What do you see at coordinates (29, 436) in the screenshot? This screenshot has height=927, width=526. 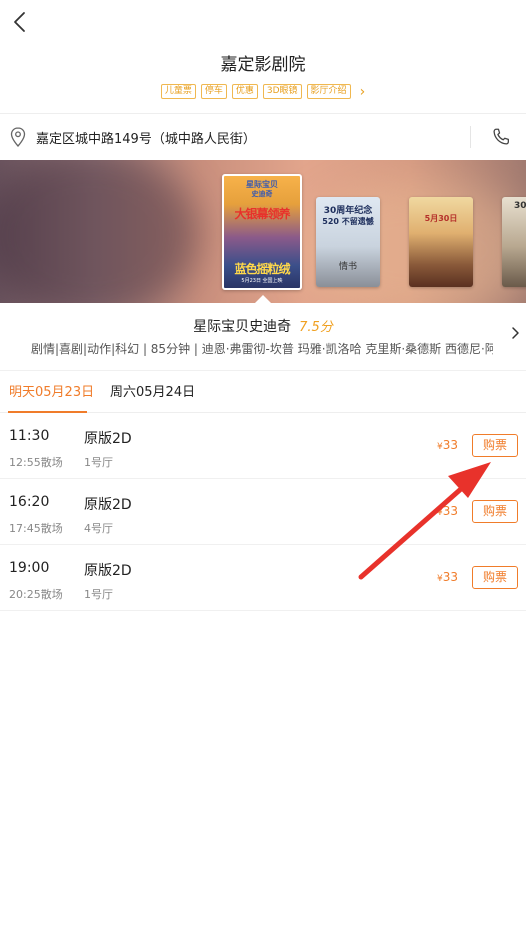 I see `session-start-time: 11:30` at bounding box center [29, 436].